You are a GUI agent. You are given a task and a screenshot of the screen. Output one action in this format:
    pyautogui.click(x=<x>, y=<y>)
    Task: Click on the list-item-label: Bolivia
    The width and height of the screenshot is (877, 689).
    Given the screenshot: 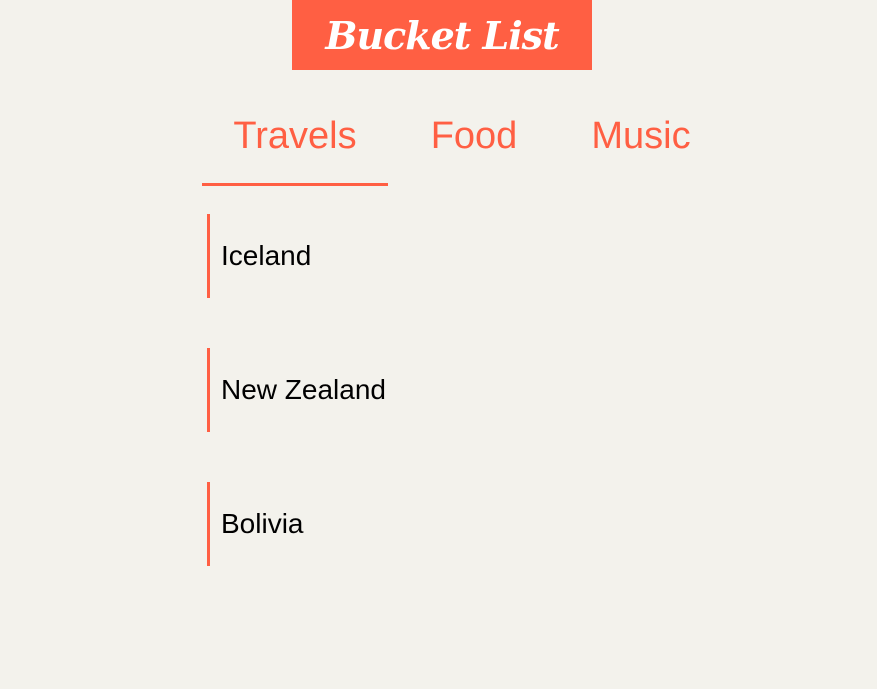 What is the action you would take?
    pyautogui.click(x=262, y=523)
    